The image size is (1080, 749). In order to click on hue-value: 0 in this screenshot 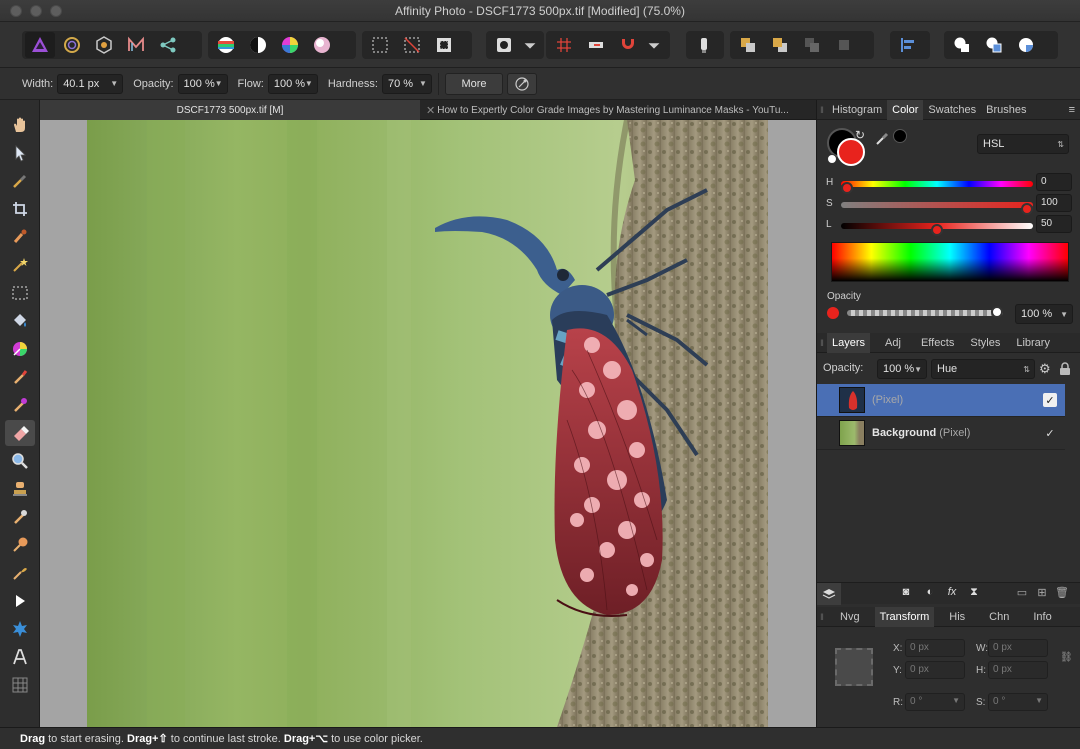, I will do `click(1054, 182)`.